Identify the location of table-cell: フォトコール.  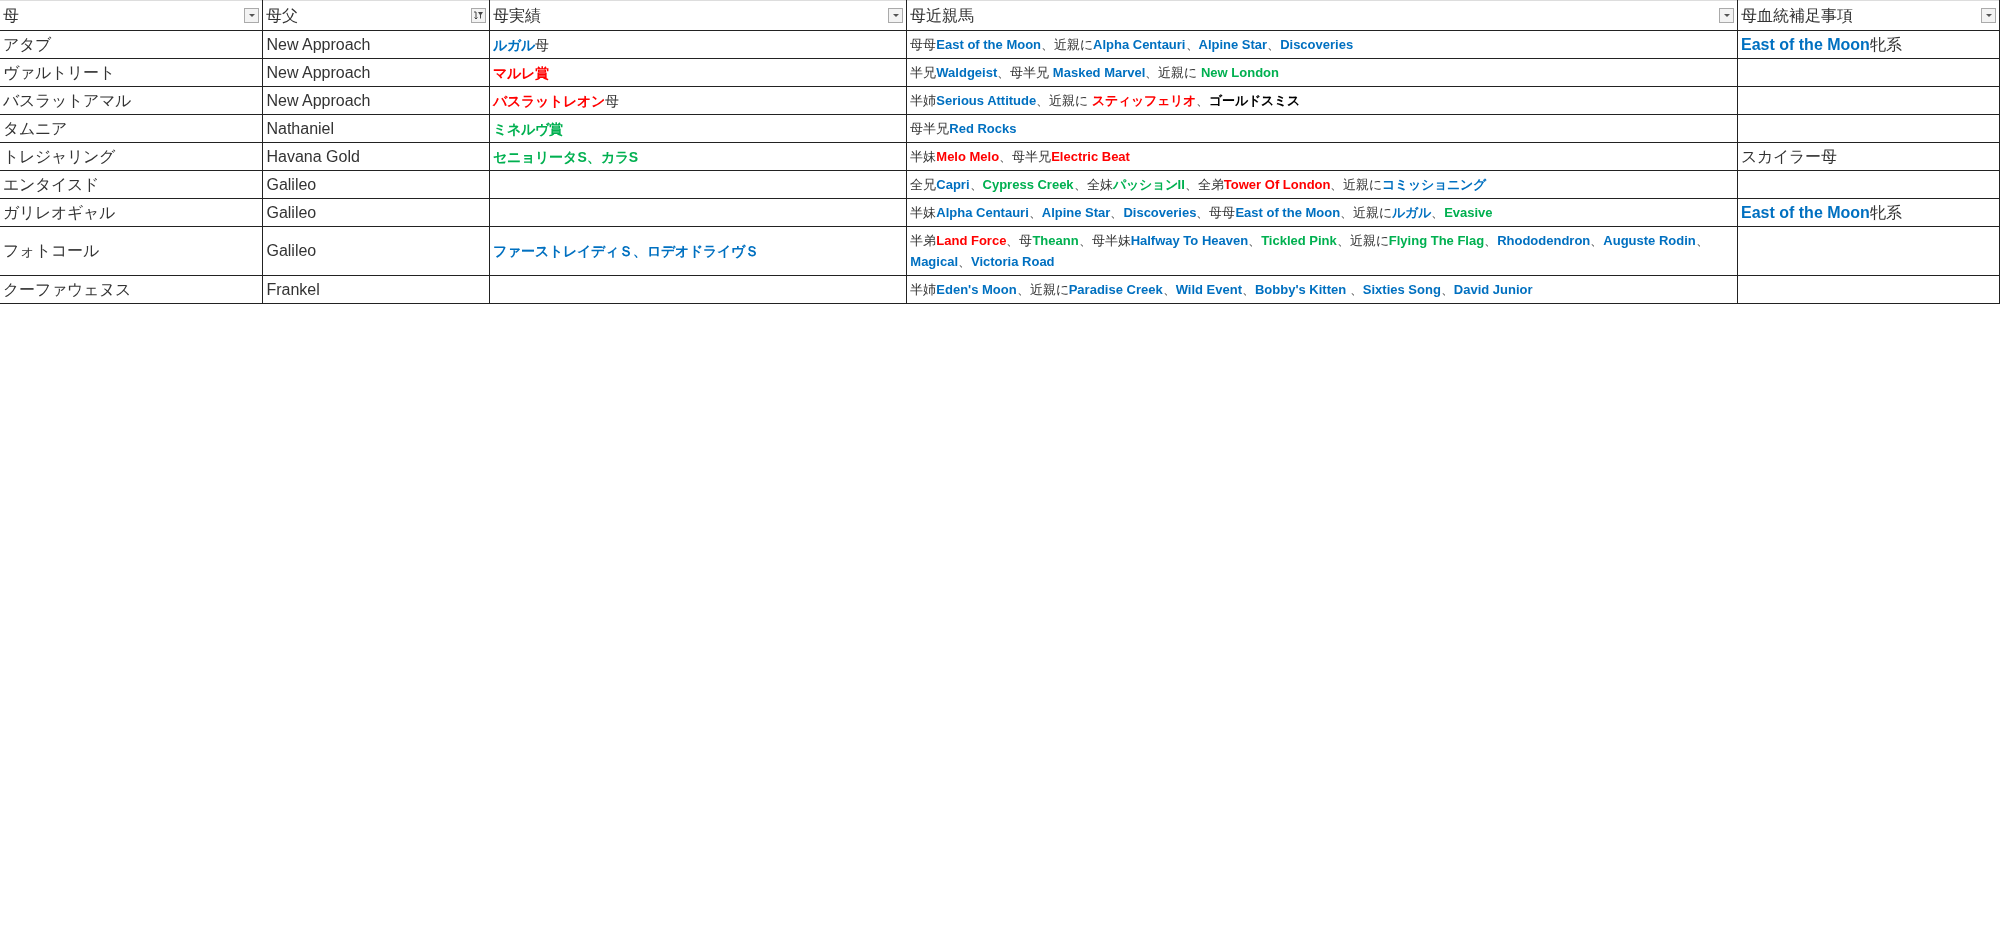
(131, 251).